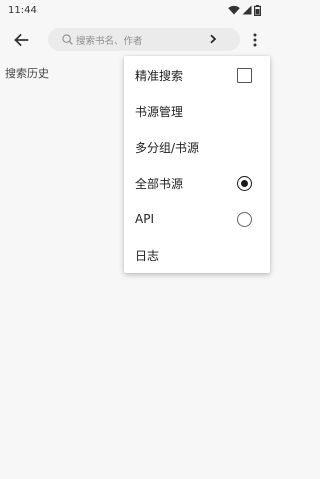 The height and width of the screenshot is (479, 320). I want to click on menu-item-source-manage: 书源管理, so click(197, 111).